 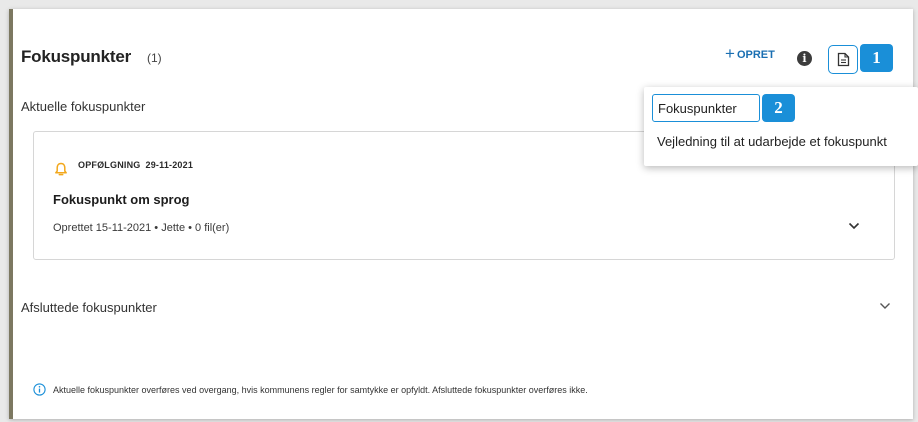 I want to click on current-section-label: Aktuelle fokuspunkter, so click(x=83, y=106).